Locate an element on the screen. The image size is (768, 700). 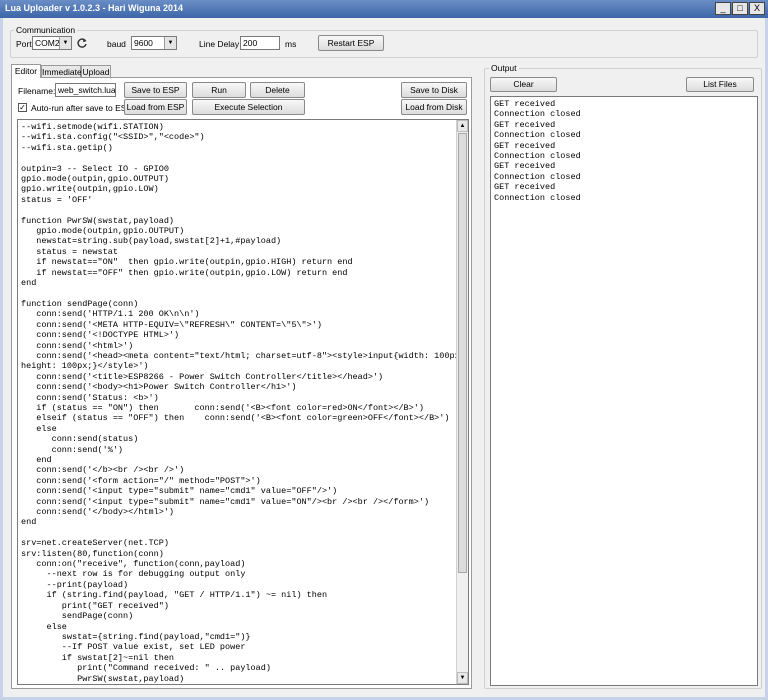
code-line: srv=net.createServer(net.TCP) is located at coordinates (95, 543).